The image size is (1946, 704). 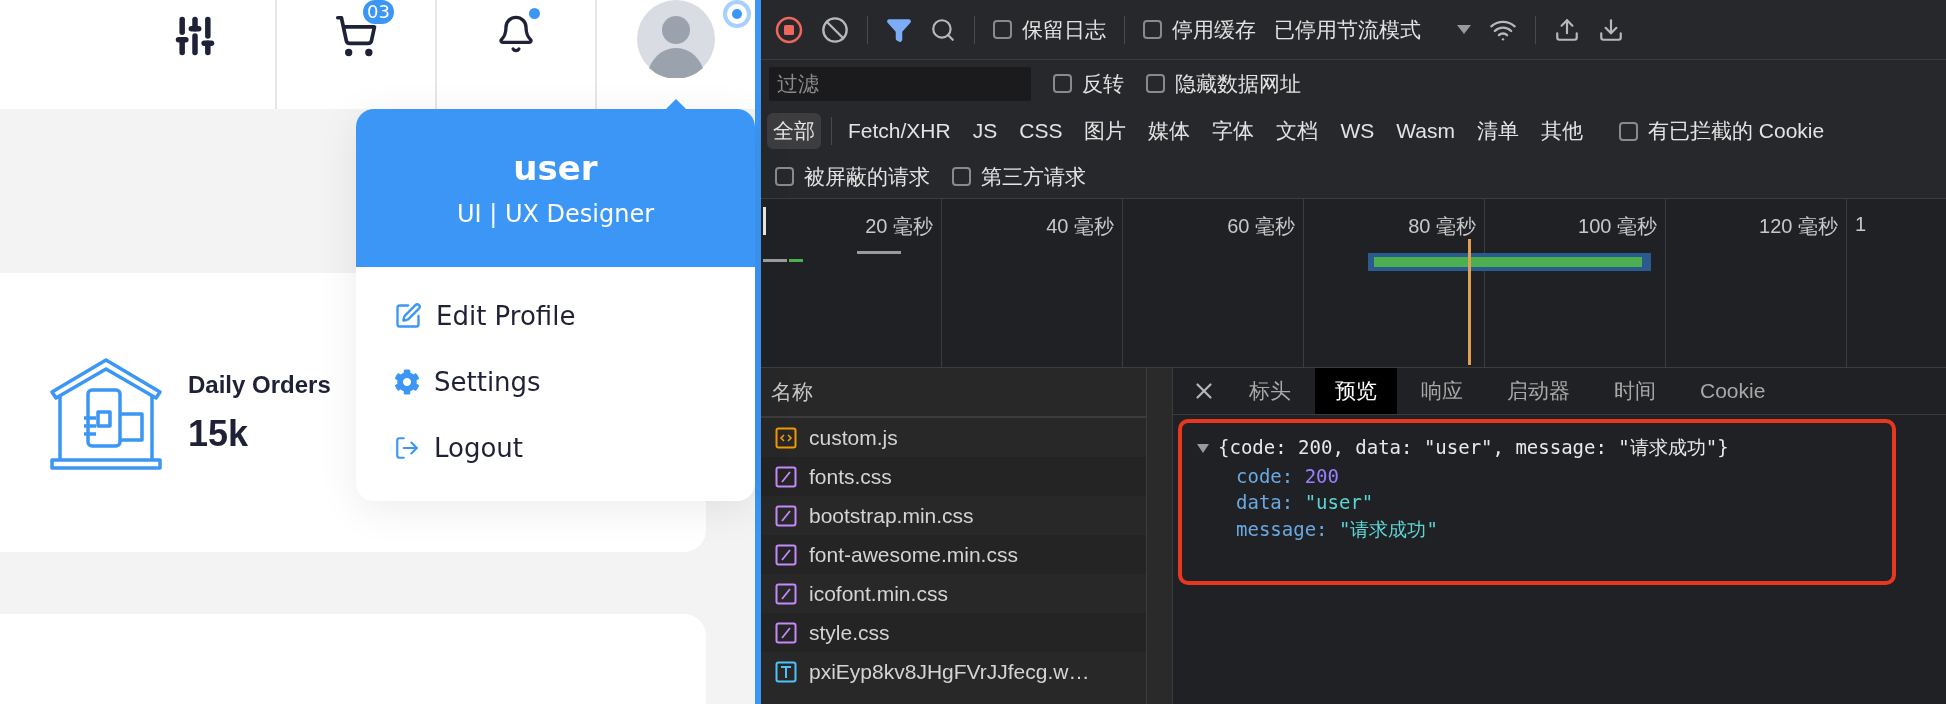 I want to click on json-field: data: "user", so click(x=1305, y=502).